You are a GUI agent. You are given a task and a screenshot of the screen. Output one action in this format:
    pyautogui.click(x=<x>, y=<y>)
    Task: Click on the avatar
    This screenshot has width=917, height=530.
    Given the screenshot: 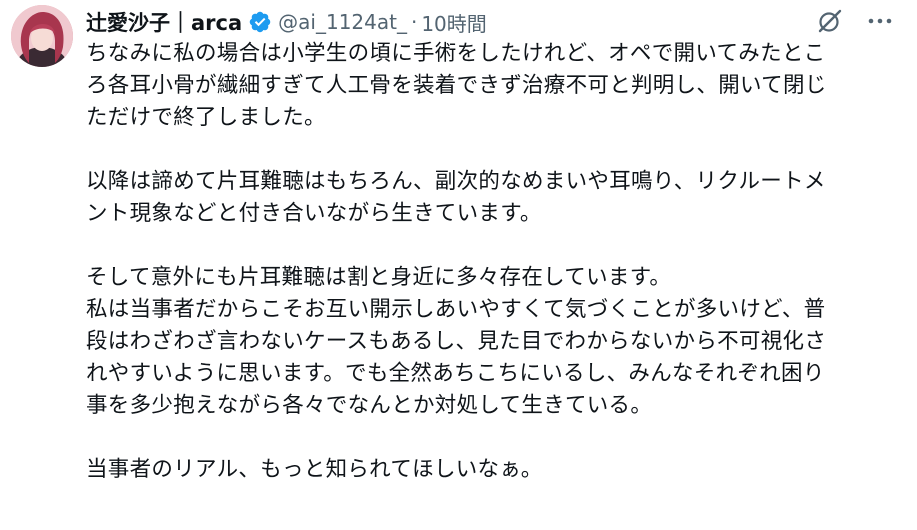 What is the action you would take?
    pyautogui.click(x=42, y=36)
    